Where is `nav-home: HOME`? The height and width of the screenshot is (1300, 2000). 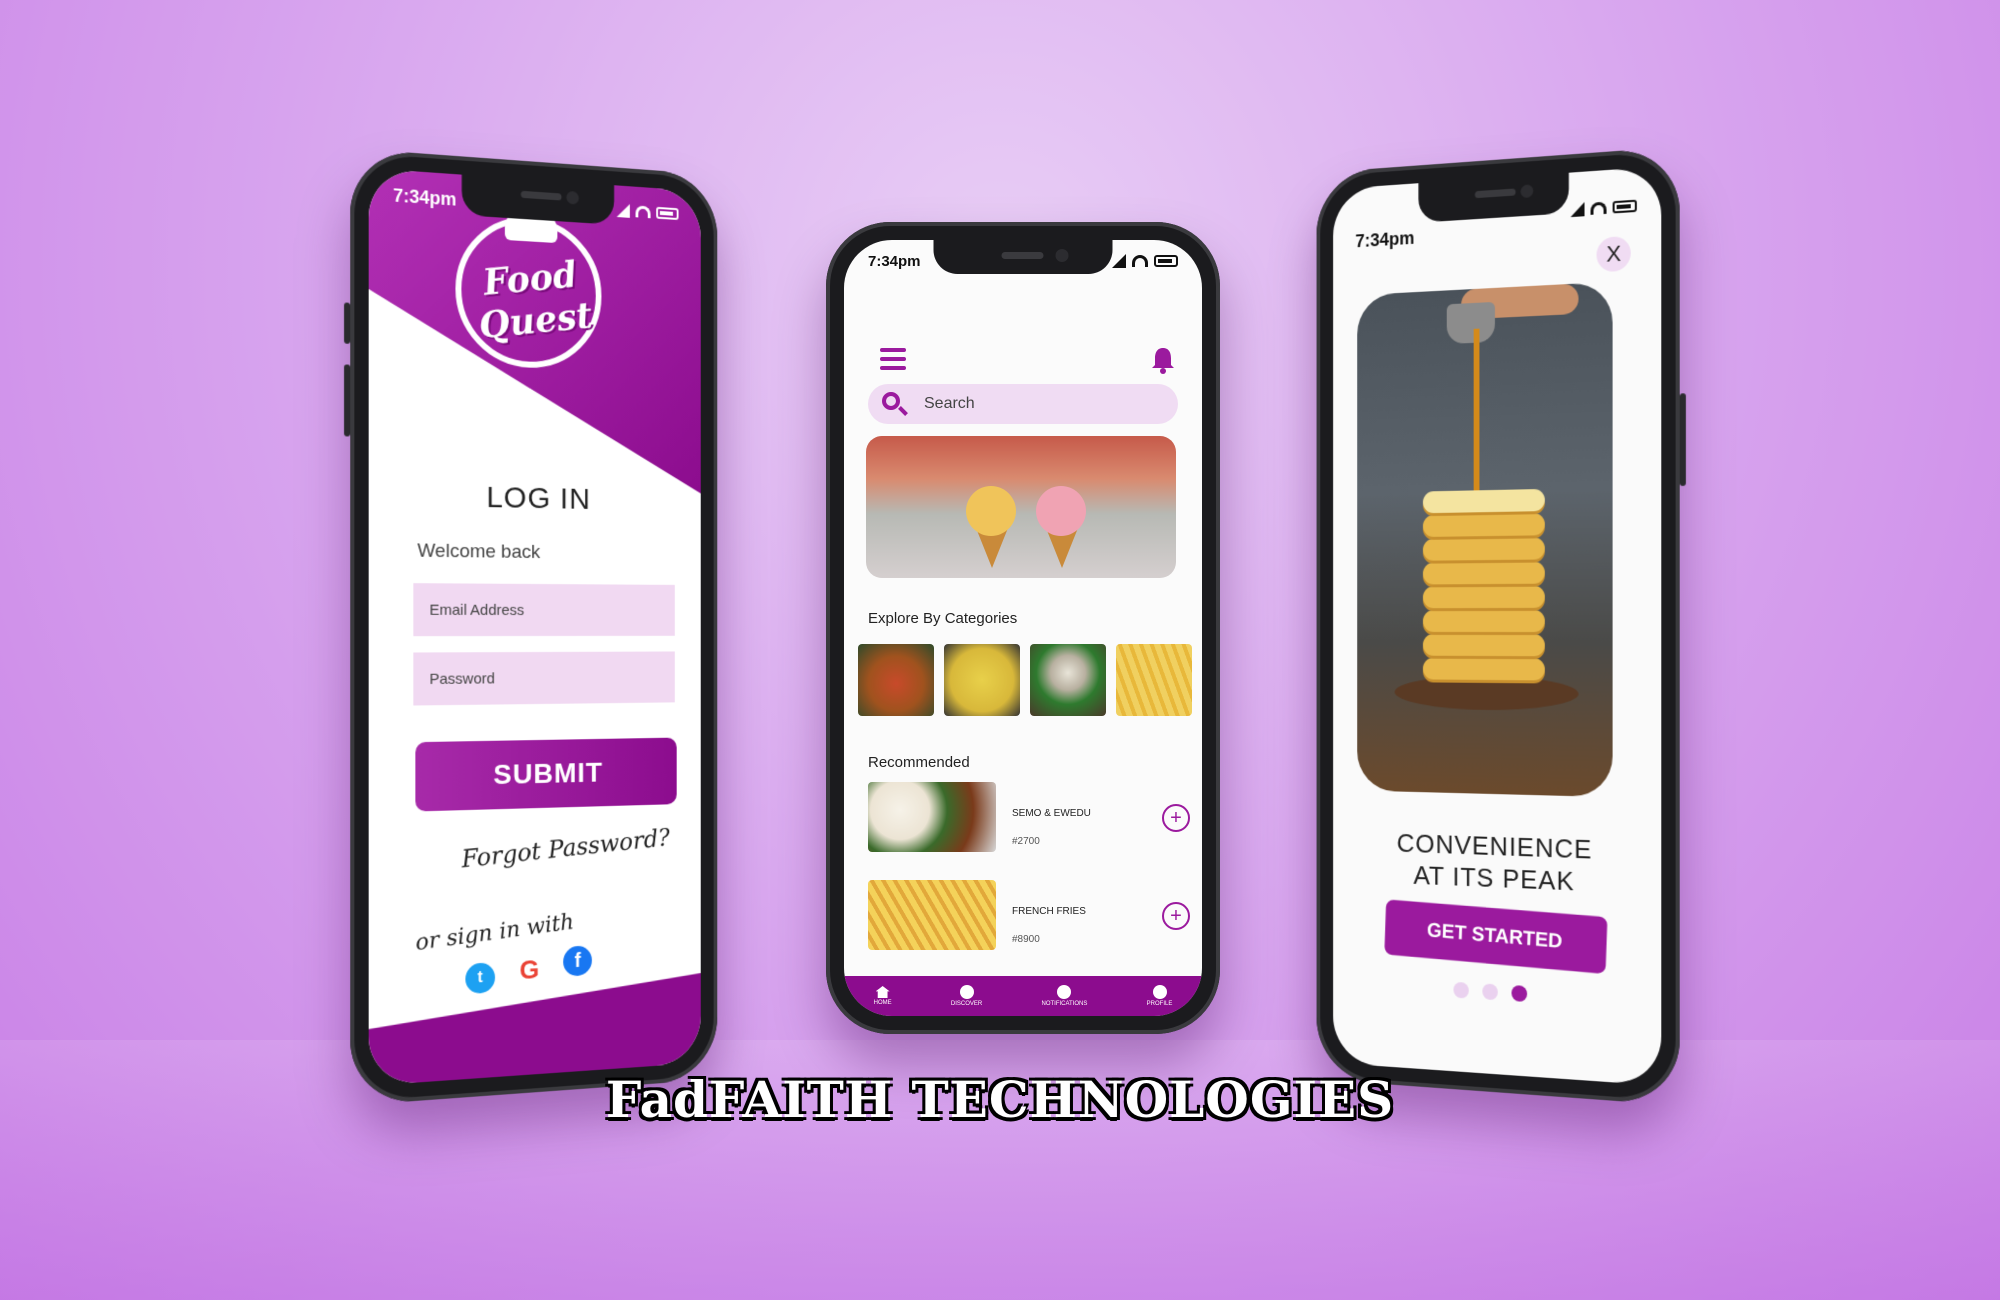
nav-home: HOME is located at coordinates (883, 996).